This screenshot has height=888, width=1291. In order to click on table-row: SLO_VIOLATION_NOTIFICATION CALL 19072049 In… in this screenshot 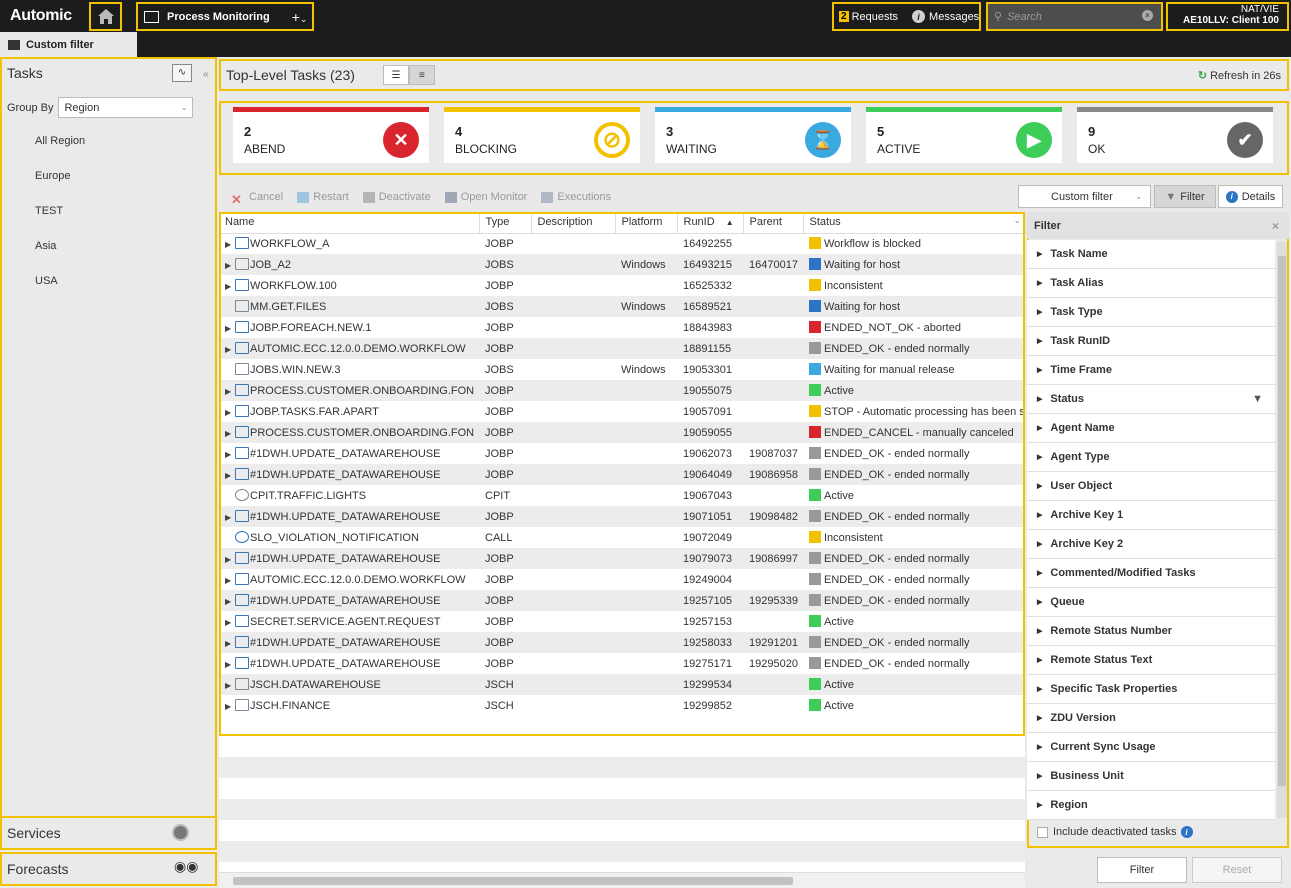, I will do `click(622, 537)`.